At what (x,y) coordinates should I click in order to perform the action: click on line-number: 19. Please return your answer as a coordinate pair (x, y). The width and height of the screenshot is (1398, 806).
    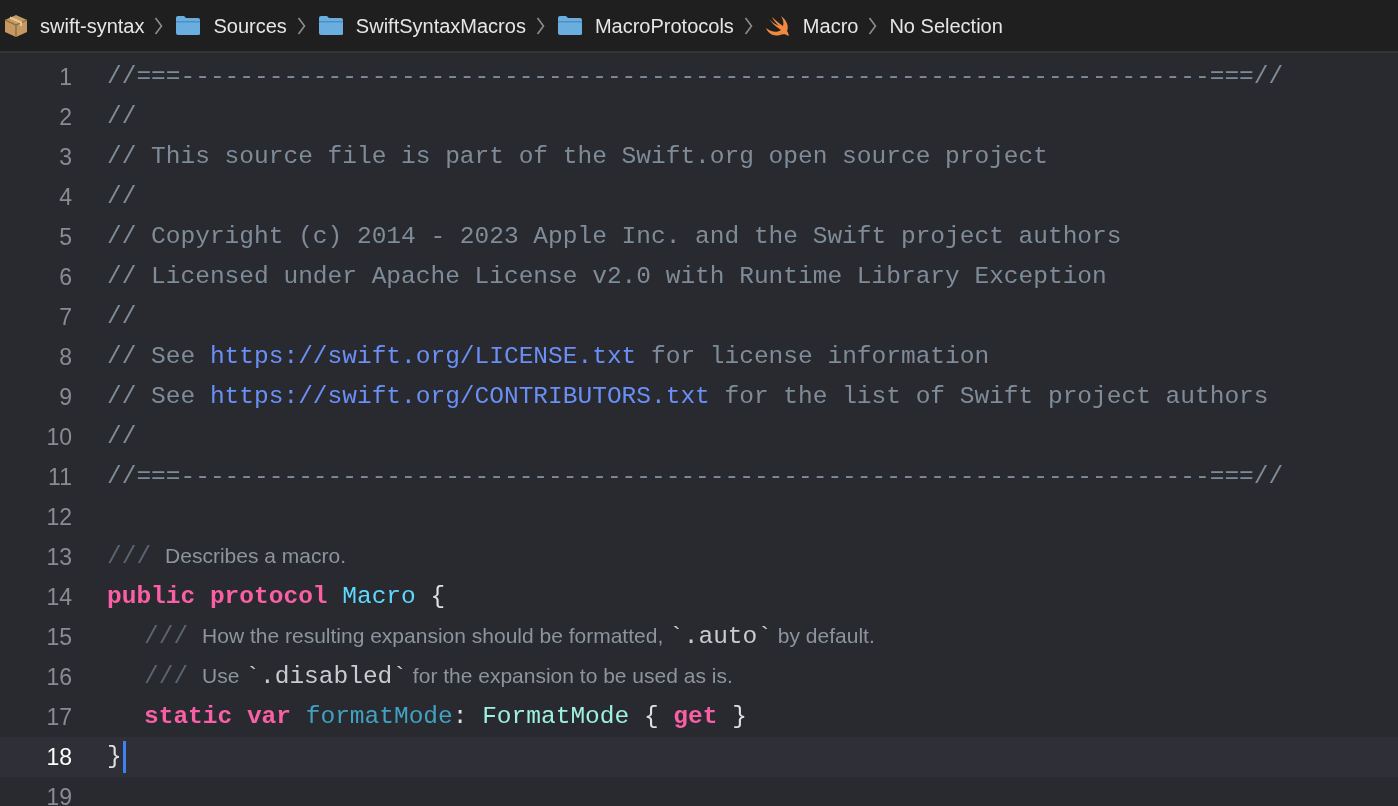
    Looking at the image, I should click on (58, 794).